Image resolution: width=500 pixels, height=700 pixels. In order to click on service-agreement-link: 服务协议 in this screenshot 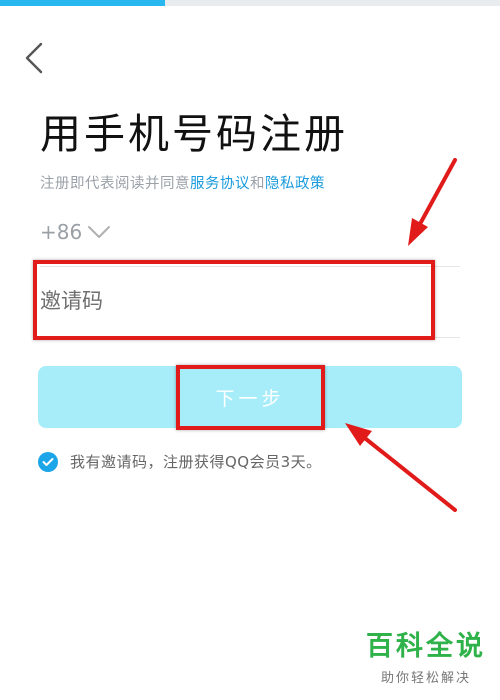, I will do `click(220, 184)`.